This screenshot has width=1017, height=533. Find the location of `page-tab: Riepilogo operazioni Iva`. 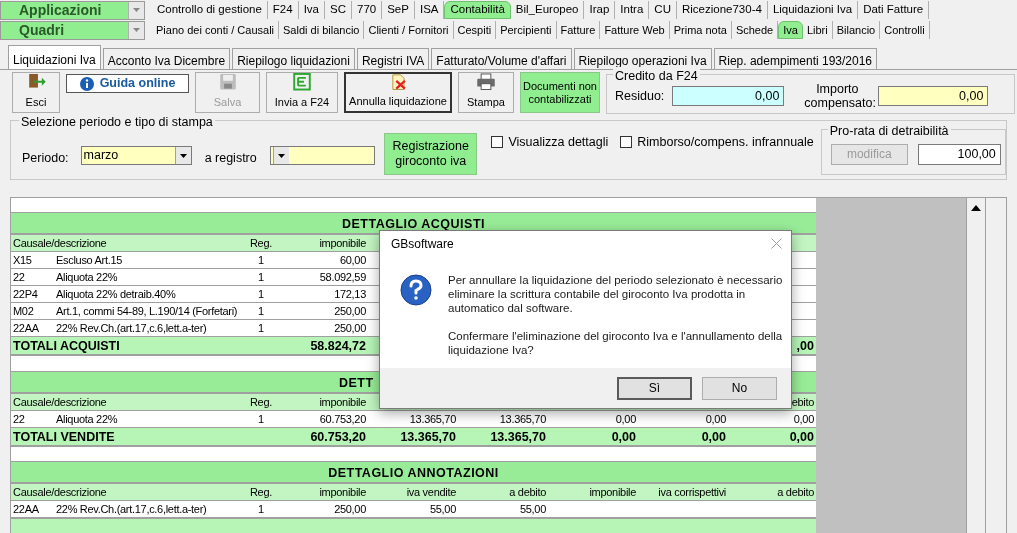

page-tab: Riepilogo operazioni Iva is located at coordinates (642, 58).